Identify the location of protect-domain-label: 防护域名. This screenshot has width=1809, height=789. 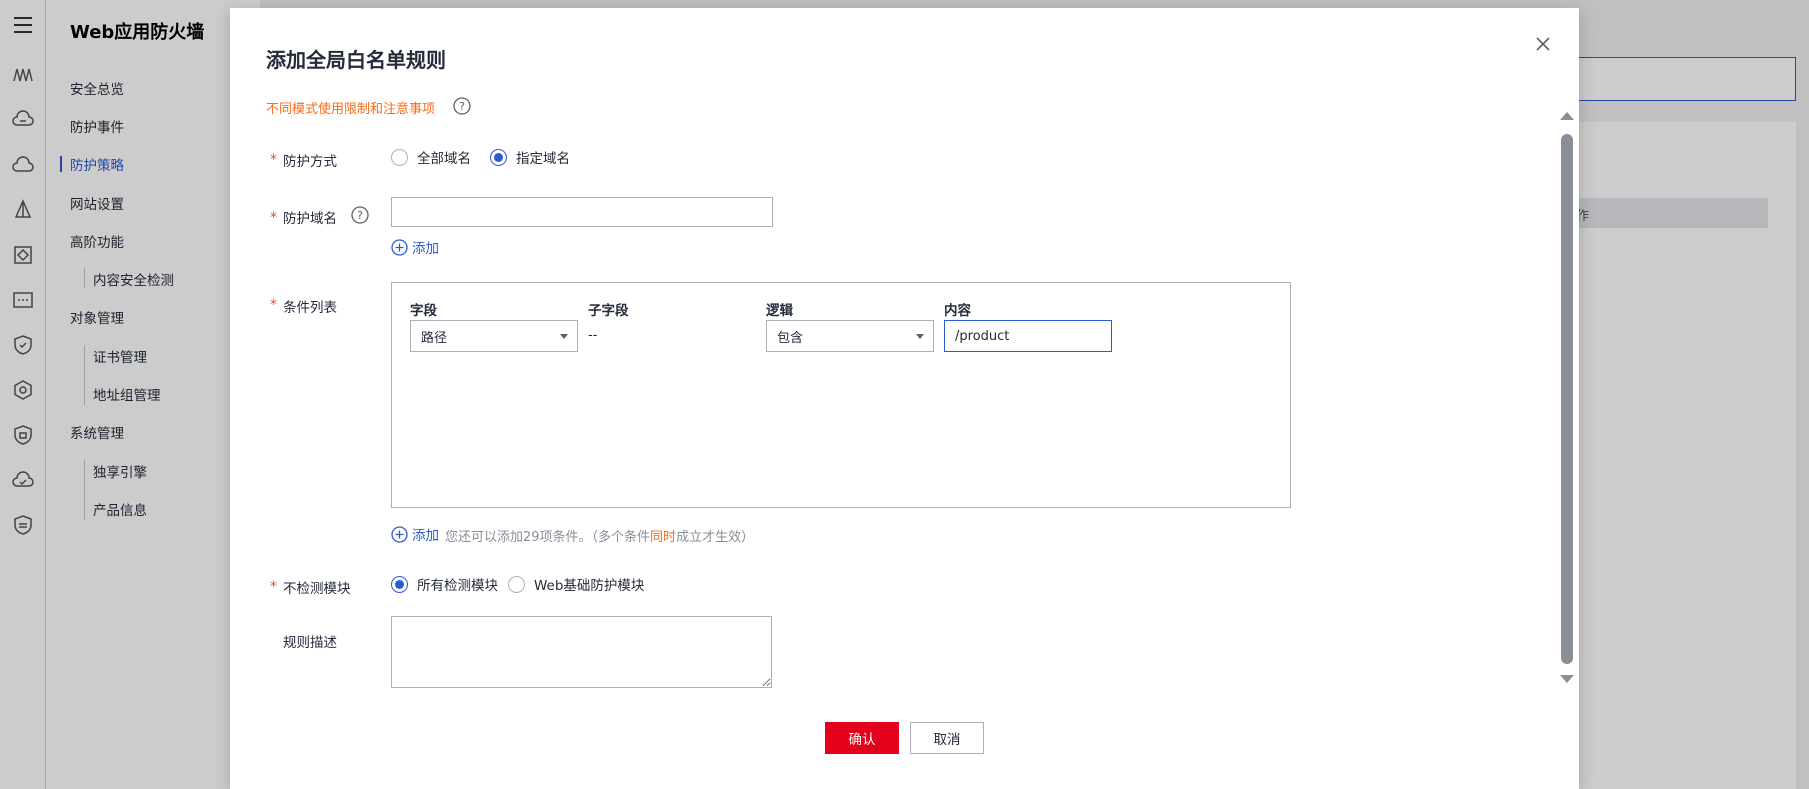
(310, 219).